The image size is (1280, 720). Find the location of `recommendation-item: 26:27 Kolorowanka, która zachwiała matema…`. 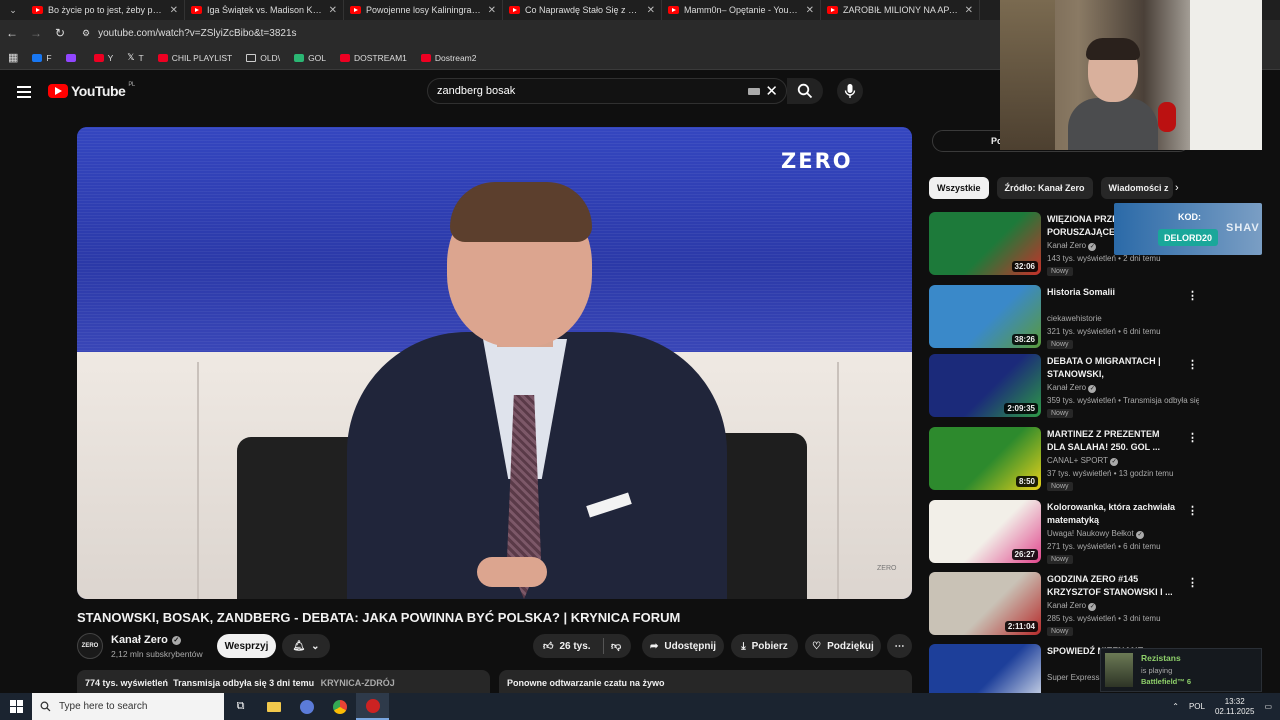

recommendation-item: 26:27 Kolorowanka, która zachwiała matema… is located at coordinates (1064, 533).